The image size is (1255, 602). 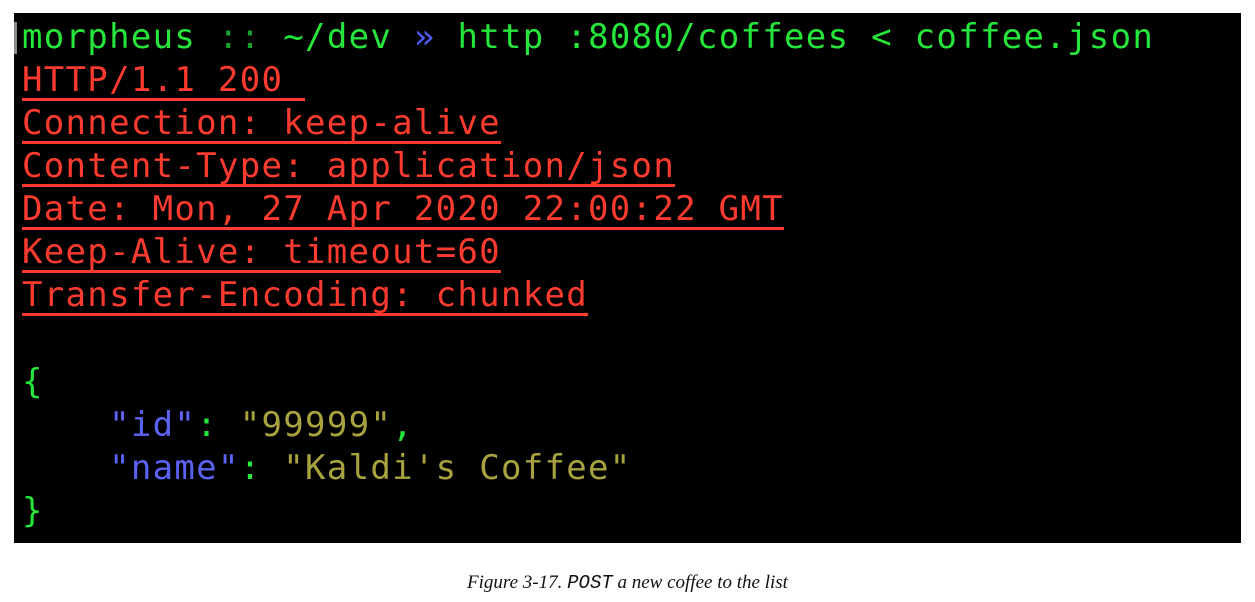 What do you see at coordinates (261, 123) in the screenshot?
I see `header-connection: Connection: keep-alive` at bounding box center [261, 123].